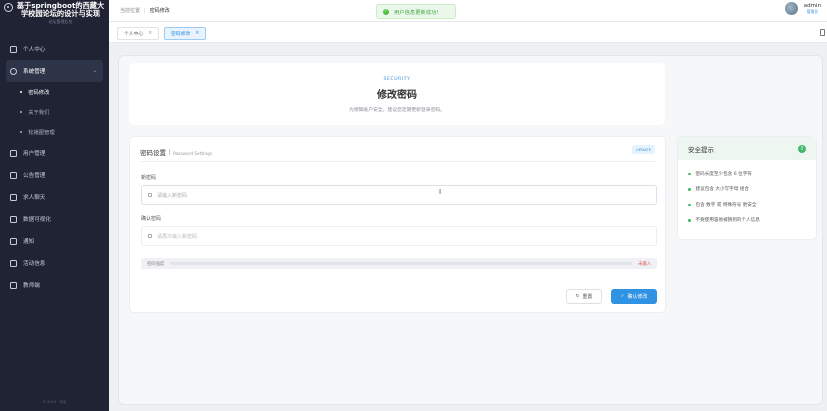 This screenshot has width=827, height=411. What do you see at coordinates (54, 92) in the screenshot?
I see `sidebar-subitem-password: 密码修改` at bounding box center [54, 92].